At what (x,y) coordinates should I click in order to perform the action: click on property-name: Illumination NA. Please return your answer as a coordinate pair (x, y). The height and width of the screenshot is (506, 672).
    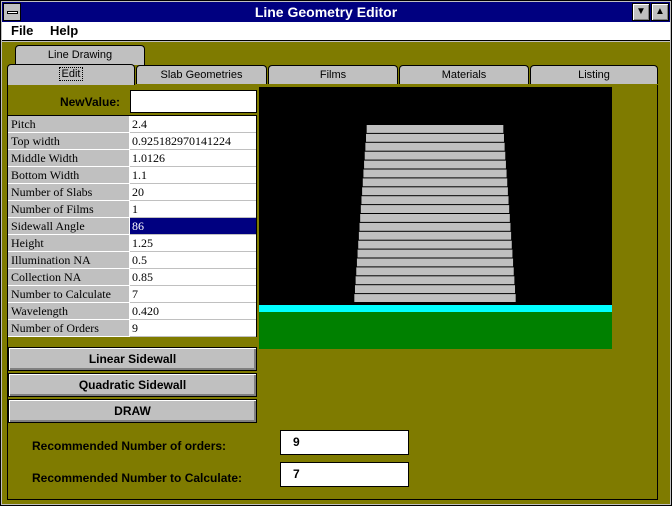
    Looking at the image, I should click on (69, 260).